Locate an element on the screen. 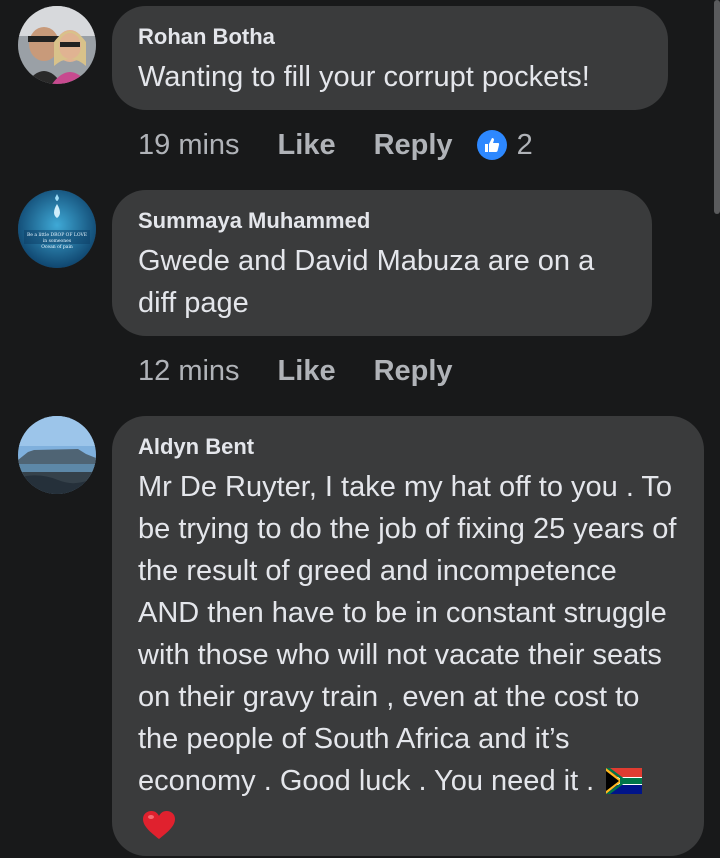 The image size is (720, 858). comment-author: Summaya Muhammed is located at coordinates (382, 221).